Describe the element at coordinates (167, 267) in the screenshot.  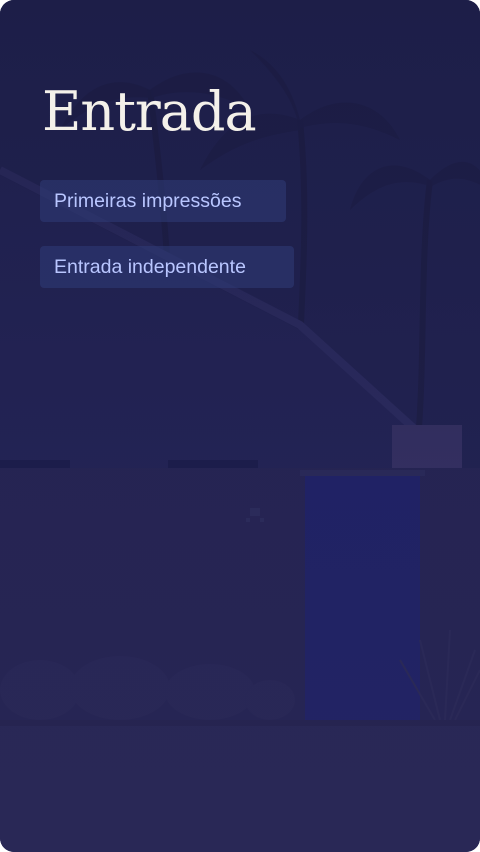
I see `chip-entrada-independente: Entrada independente` at that location.